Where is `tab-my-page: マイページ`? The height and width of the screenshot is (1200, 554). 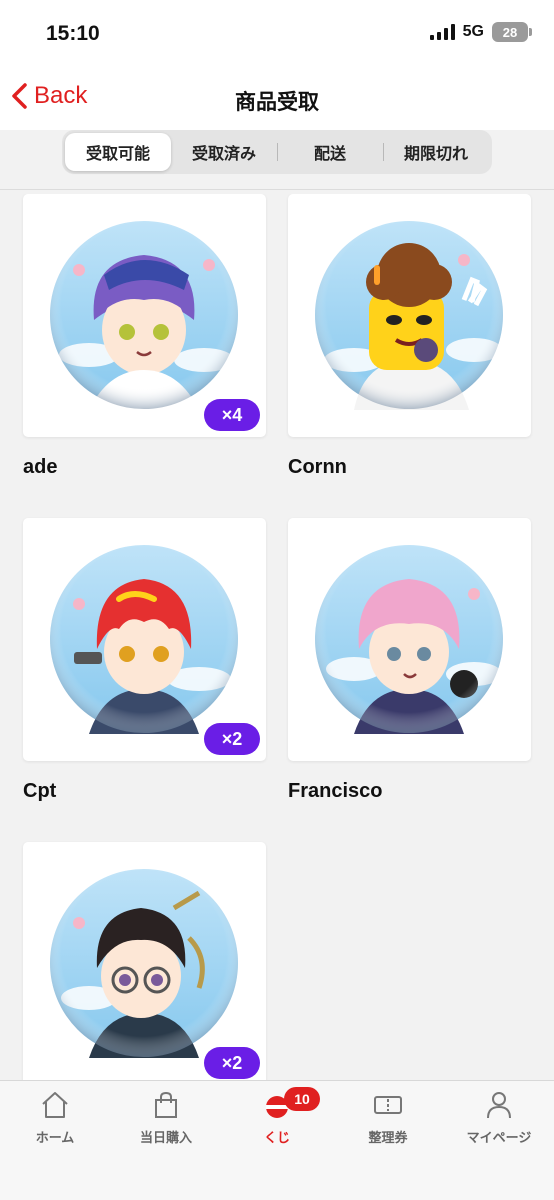
tab-my-page: マイページ is located at coordinates (499, 1120).